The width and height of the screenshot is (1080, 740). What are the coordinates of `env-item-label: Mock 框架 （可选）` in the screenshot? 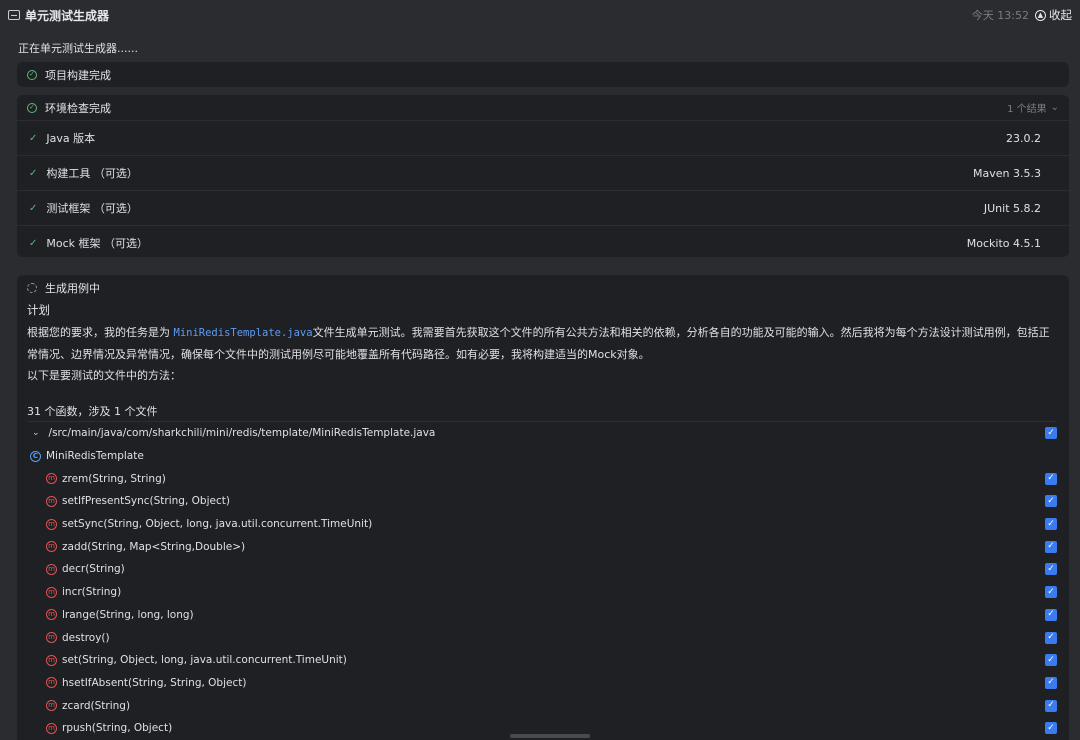 It's located at (97, 243).